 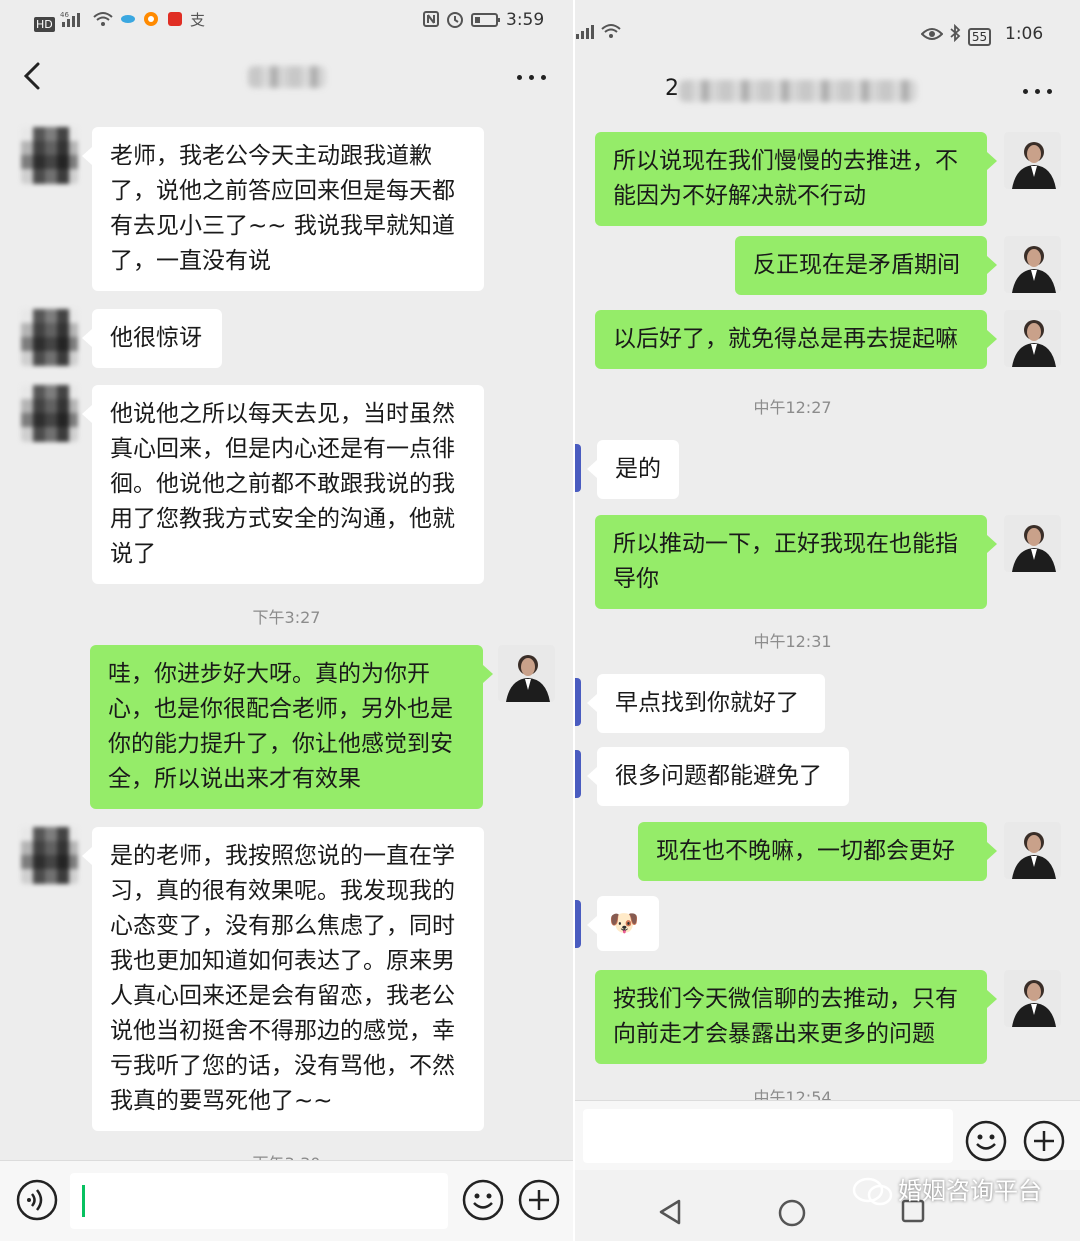 I want to click on system-icons: 55, so click(x=956, y=35).